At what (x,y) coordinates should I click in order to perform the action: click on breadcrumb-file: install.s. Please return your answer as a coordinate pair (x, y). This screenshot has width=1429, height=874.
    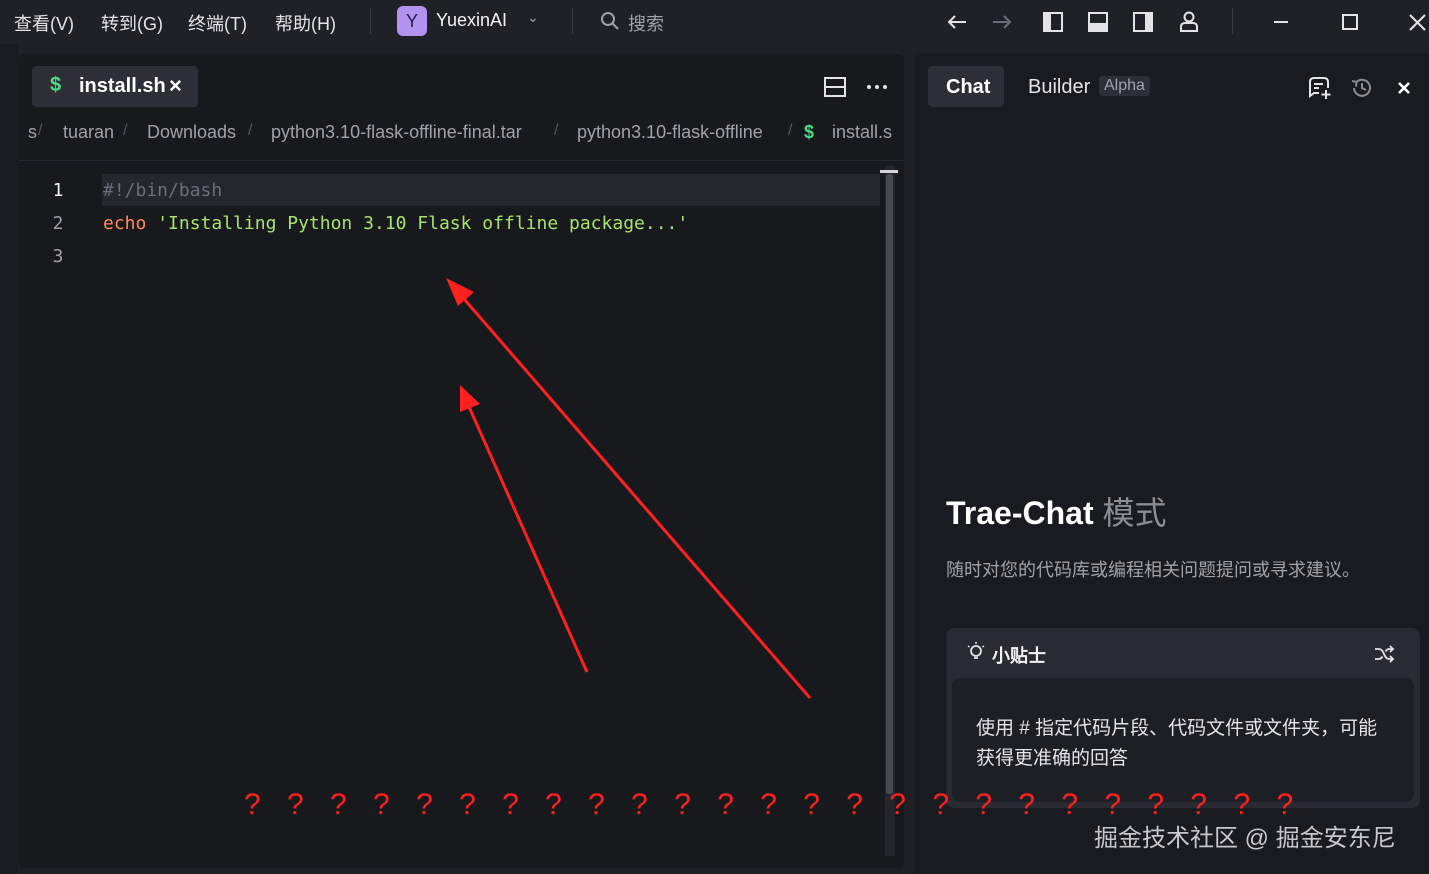
    Looking at the image, I should click on (862, 132).